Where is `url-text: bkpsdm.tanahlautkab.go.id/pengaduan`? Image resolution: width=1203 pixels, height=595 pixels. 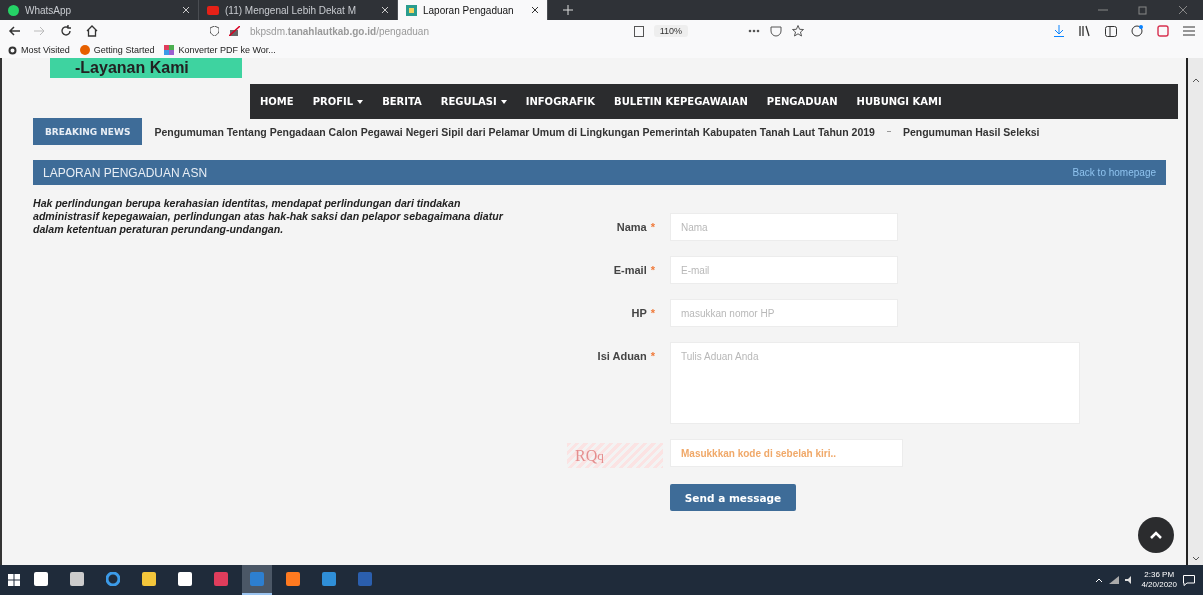
url-text: bkpsdm.tanahlautkab.go.id/pengaduan is located at coordinates (339, 31).